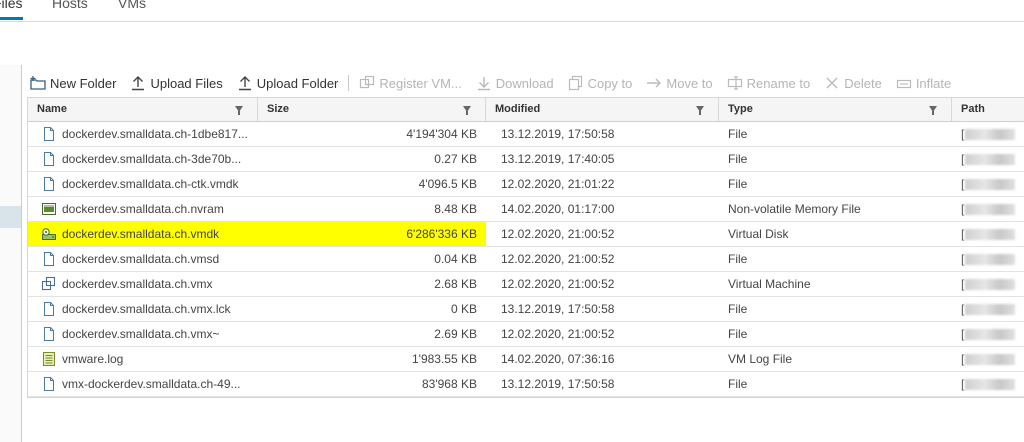 This screenshot has width=1024, height=442. What do you see at coordinates (602, 109) in the screenshot?
I see `column-header-modified: Modified` at bounding box center [602, 109].